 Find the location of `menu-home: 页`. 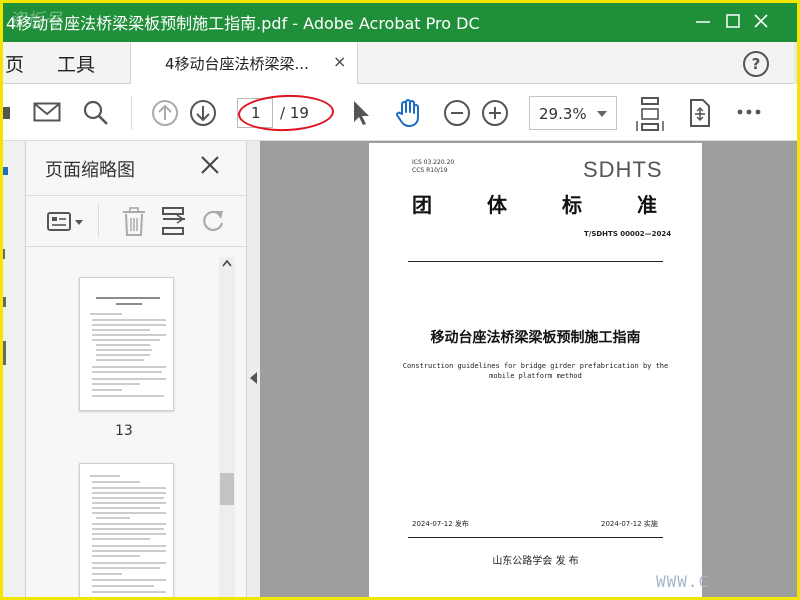

menu-home: 页 is located at coordinates (14, 63).